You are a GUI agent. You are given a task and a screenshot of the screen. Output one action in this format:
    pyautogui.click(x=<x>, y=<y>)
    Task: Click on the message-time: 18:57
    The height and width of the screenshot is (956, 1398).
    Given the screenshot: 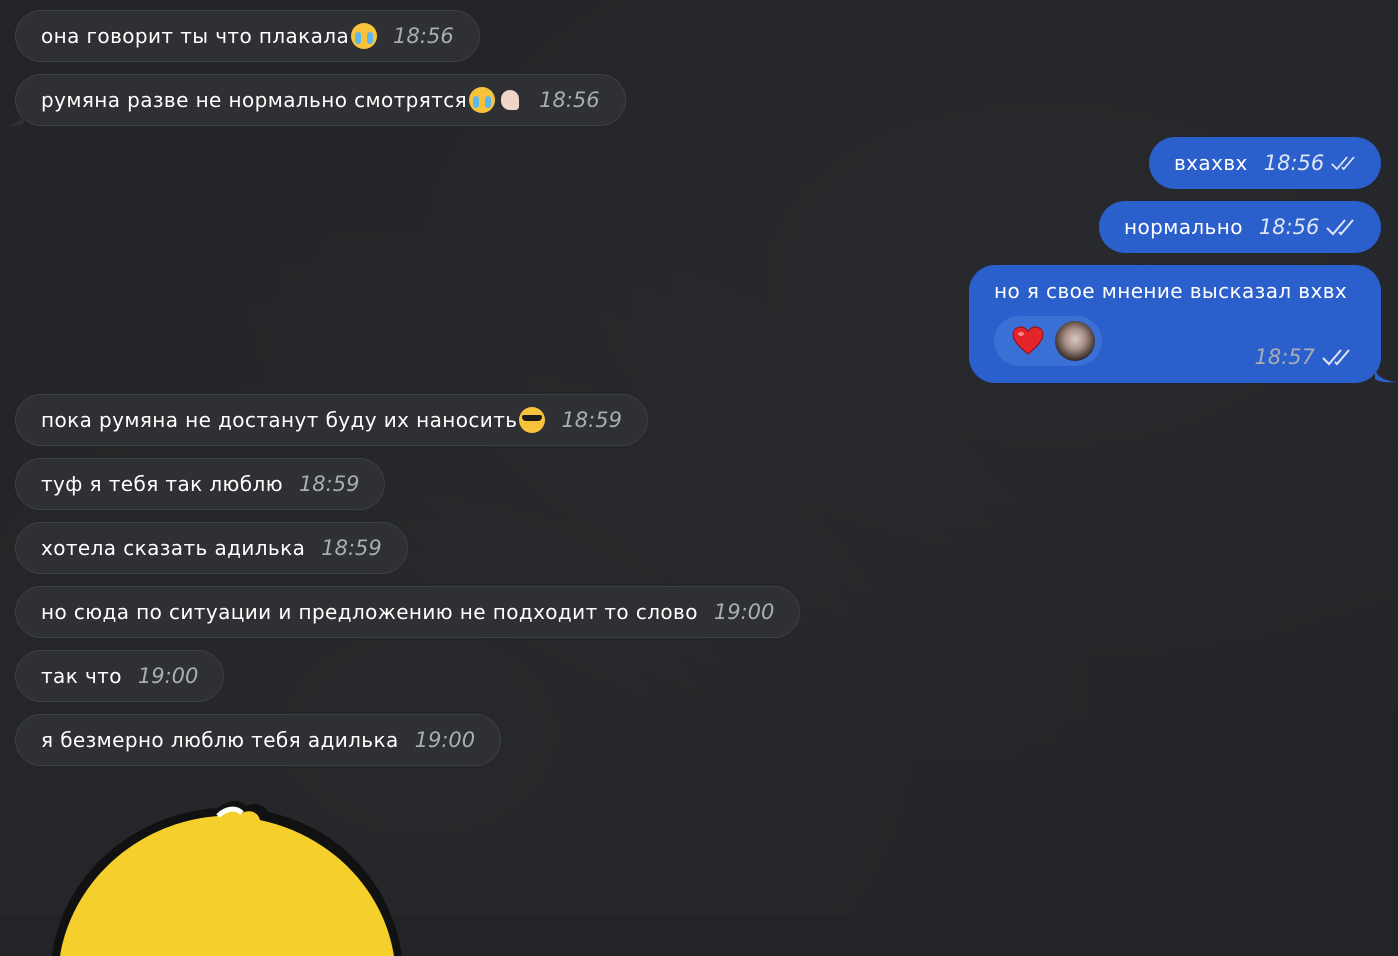 What is the action you would take?
    pyautogui.click(x=1284, y=357)
    